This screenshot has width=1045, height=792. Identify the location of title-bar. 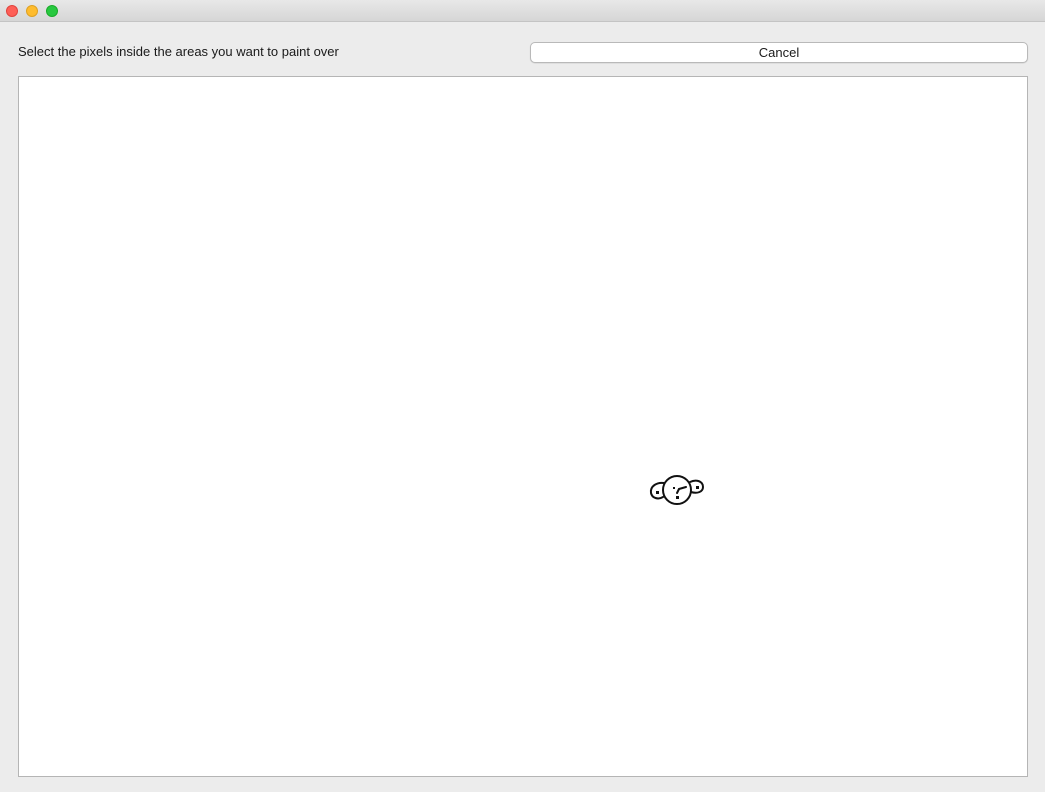
(522, 11).